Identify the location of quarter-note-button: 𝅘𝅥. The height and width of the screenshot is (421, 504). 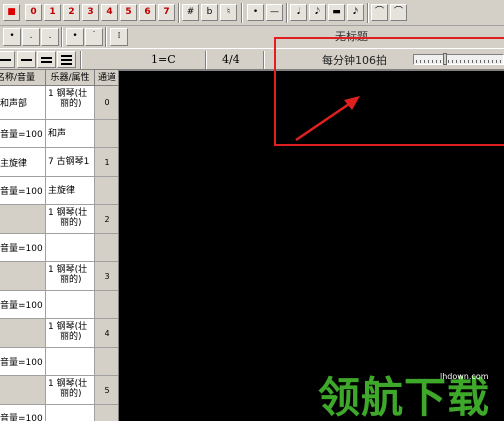
(298, 12).